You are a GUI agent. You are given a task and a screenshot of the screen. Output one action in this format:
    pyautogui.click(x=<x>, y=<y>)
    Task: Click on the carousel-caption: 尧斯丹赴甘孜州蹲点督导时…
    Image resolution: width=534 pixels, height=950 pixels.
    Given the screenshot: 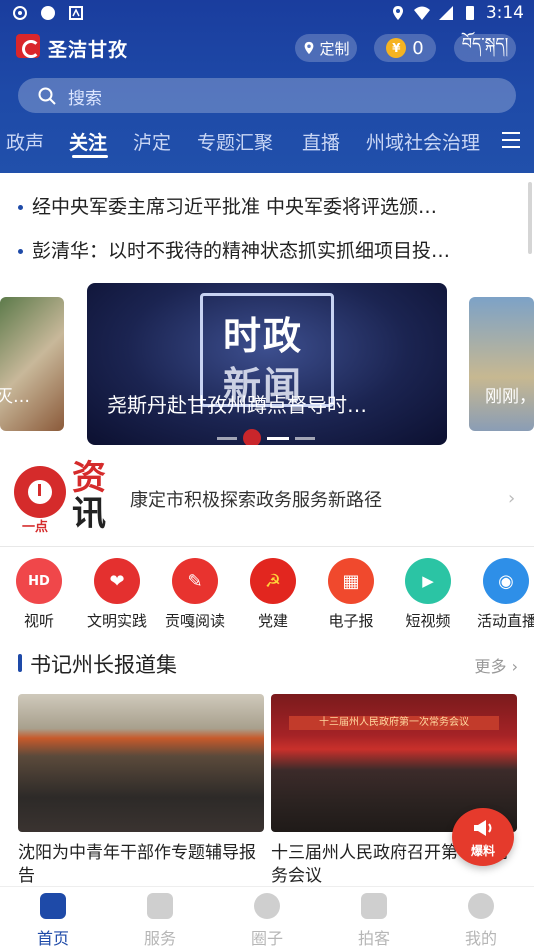 What is the action you would take?
    pyautogui.click(x=237, y=405)
    